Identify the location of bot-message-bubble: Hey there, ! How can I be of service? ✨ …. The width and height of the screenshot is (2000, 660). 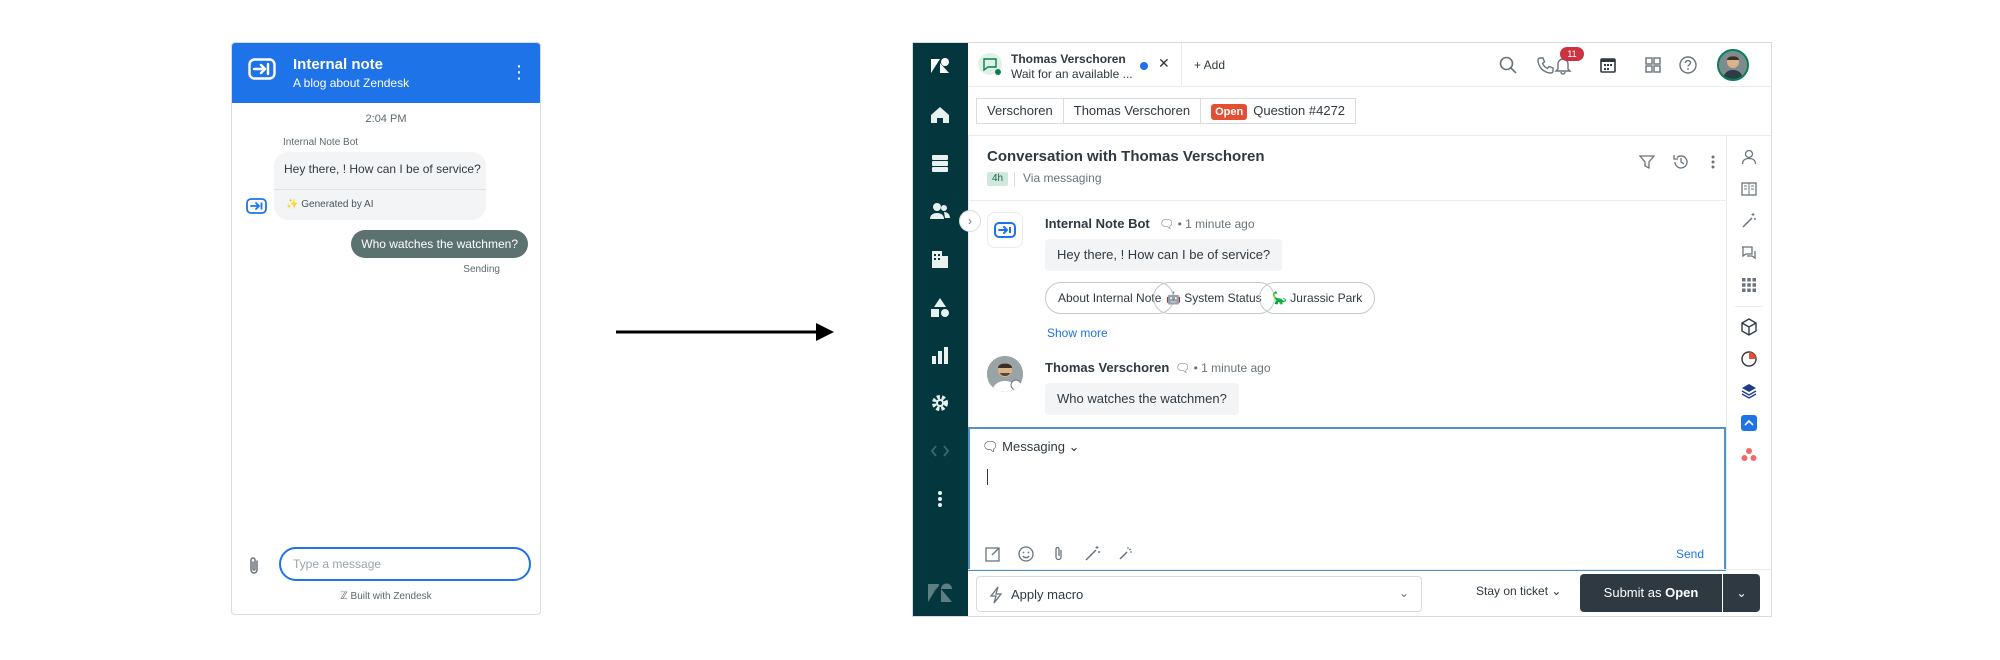
(380, 186).